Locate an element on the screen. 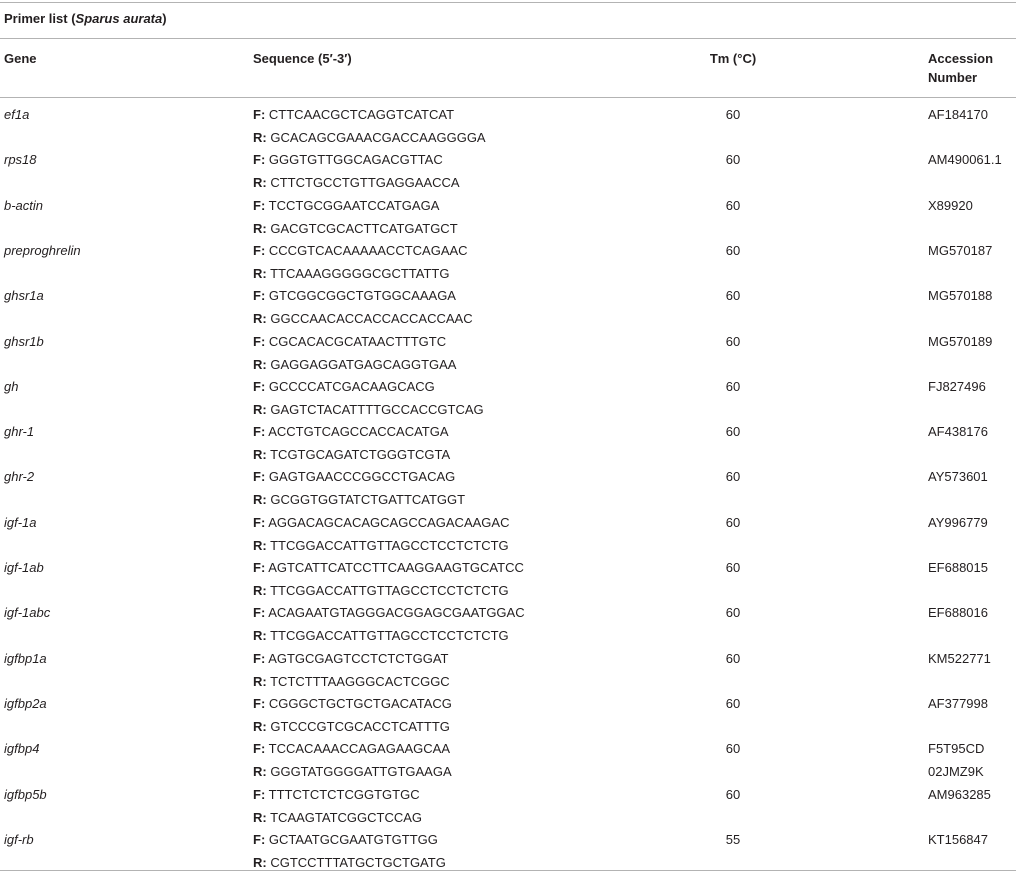  forward-primer: F: ACAGAATGTAGGGACGGAGCGAATGGAC is located at coordinates (389, 613).